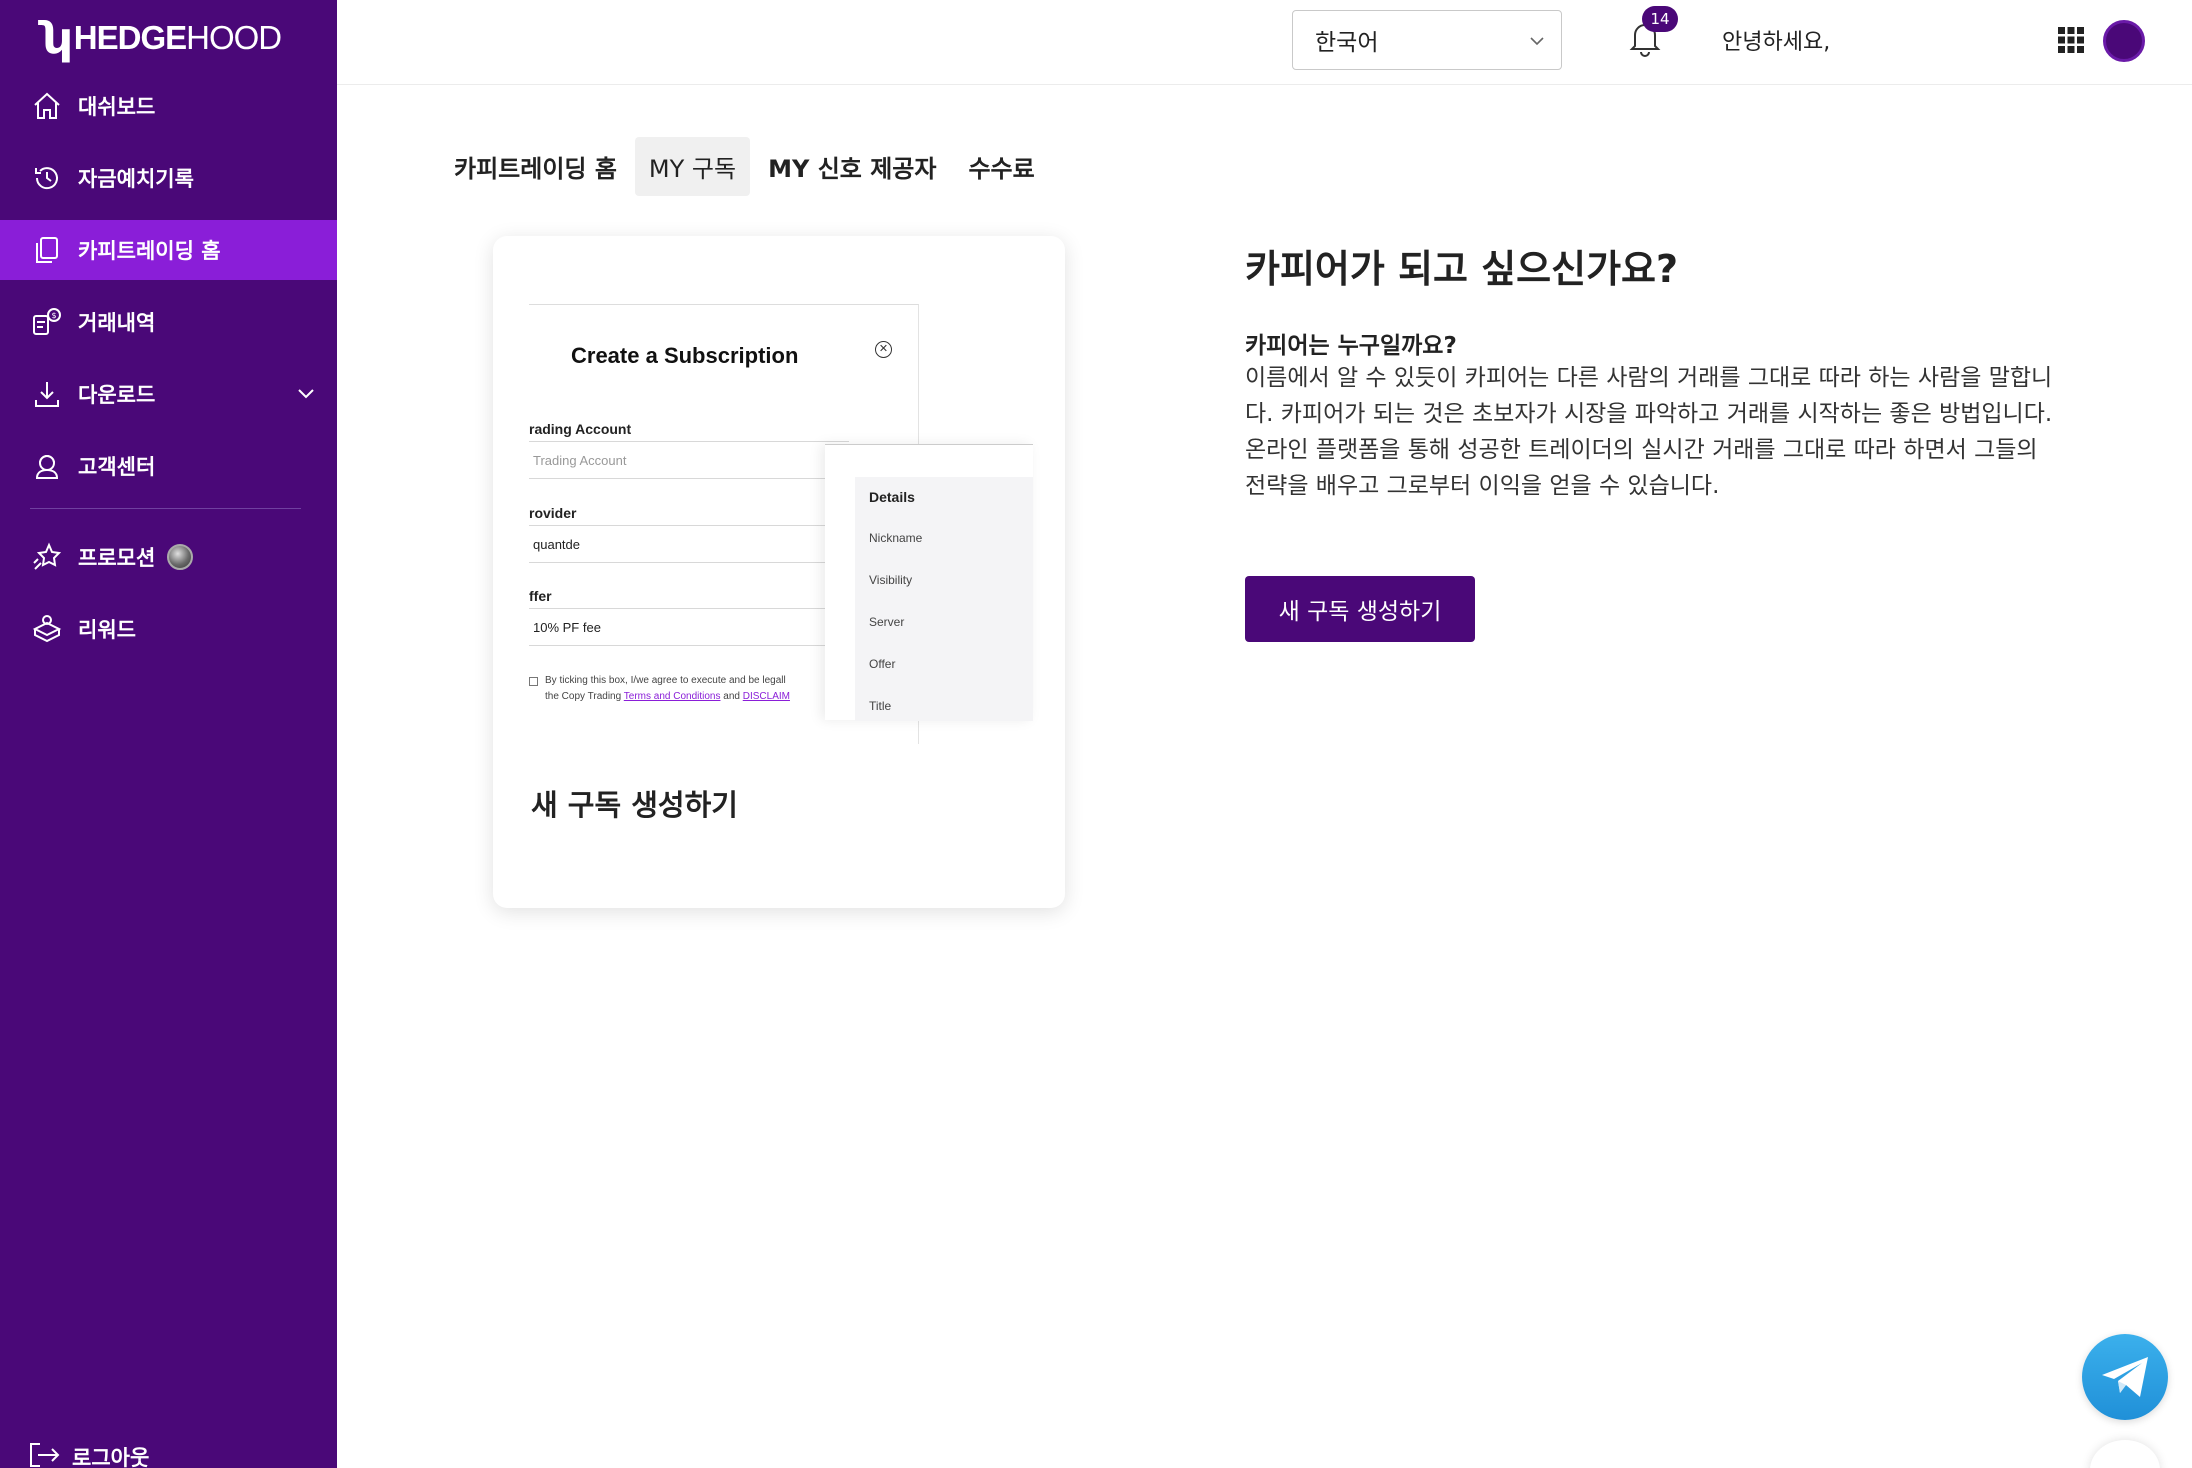 The image size is (2192, 1468). What do you see at coordinates (2125, 1454) in the screenshot?
I see `scroll-top-button` at bounding box center [2125, 1454].